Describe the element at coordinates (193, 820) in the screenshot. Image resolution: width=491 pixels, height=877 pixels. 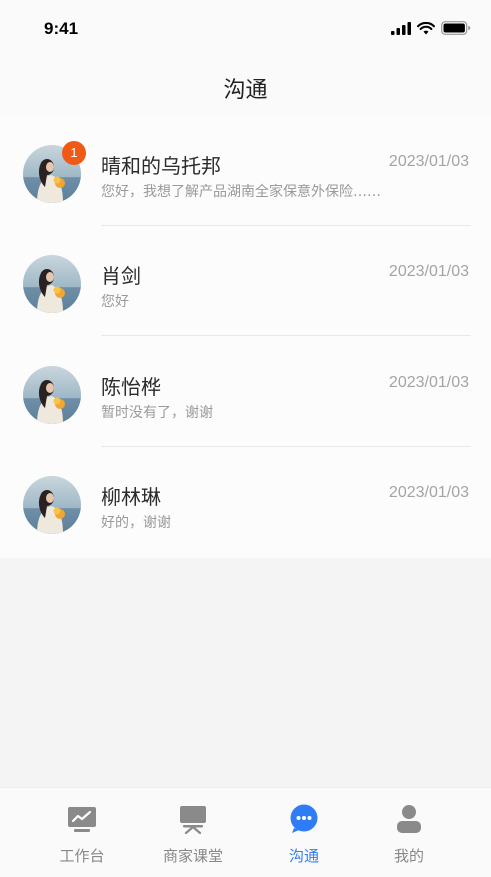
I see `classroom-board-icon` at that location.